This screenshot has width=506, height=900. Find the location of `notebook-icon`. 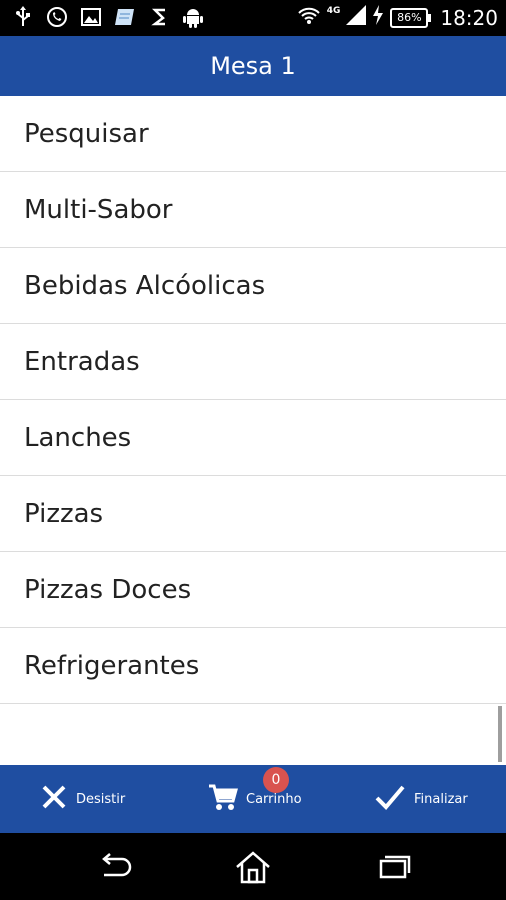

notebook-icon is located at coordinates (125, 17).